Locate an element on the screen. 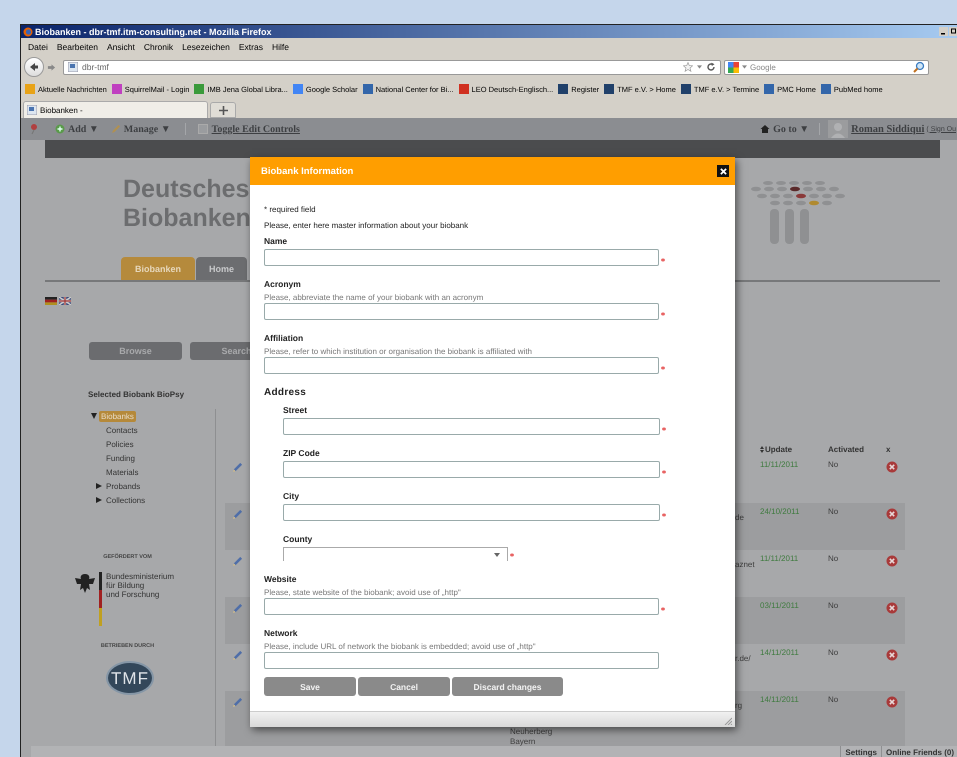 This screenshot has width=957, height=757. eagle-emblem-icon is located at coordinates (85, 583).